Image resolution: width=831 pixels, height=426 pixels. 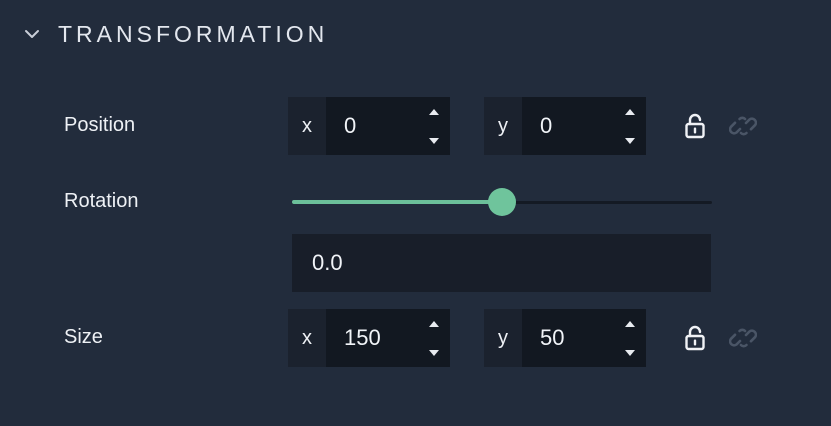 I want to click on position-x-decrement-button, so click(x=434, y=140).